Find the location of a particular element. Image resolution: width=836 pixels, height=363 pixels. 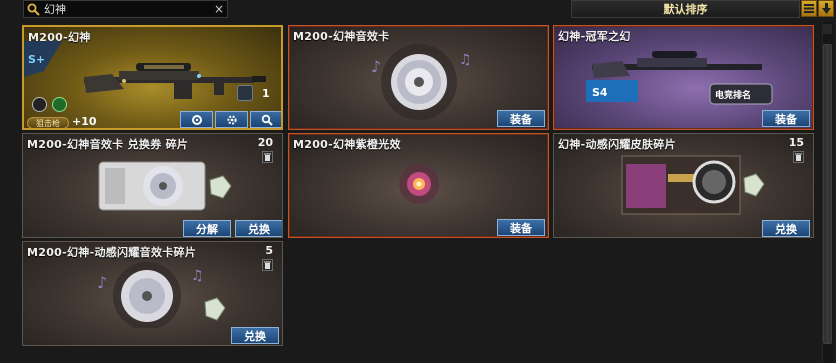

item-card-sound-card-fragment: M200-幻神-动感闪耀音效卡碎片 5 ♪ ♫ 兑换 is located at coordinates (152, 293).